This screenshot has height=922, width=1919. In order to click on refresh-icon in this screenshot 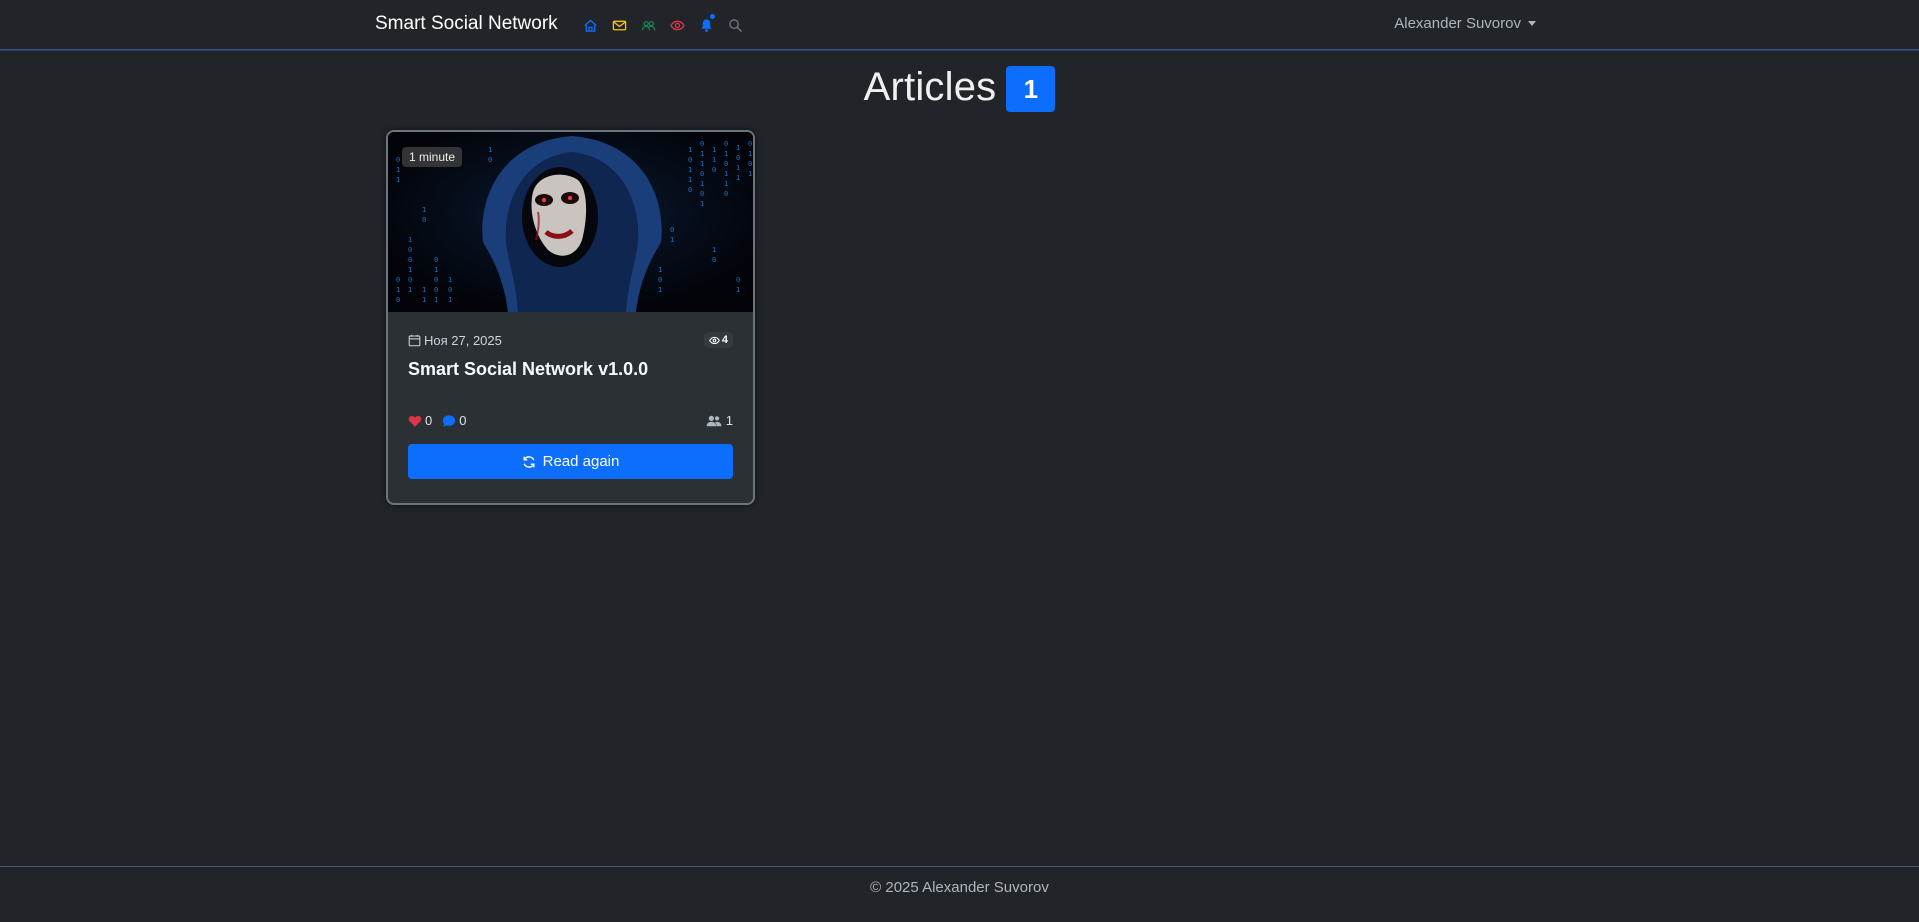, I will do `click(529, 461)`.